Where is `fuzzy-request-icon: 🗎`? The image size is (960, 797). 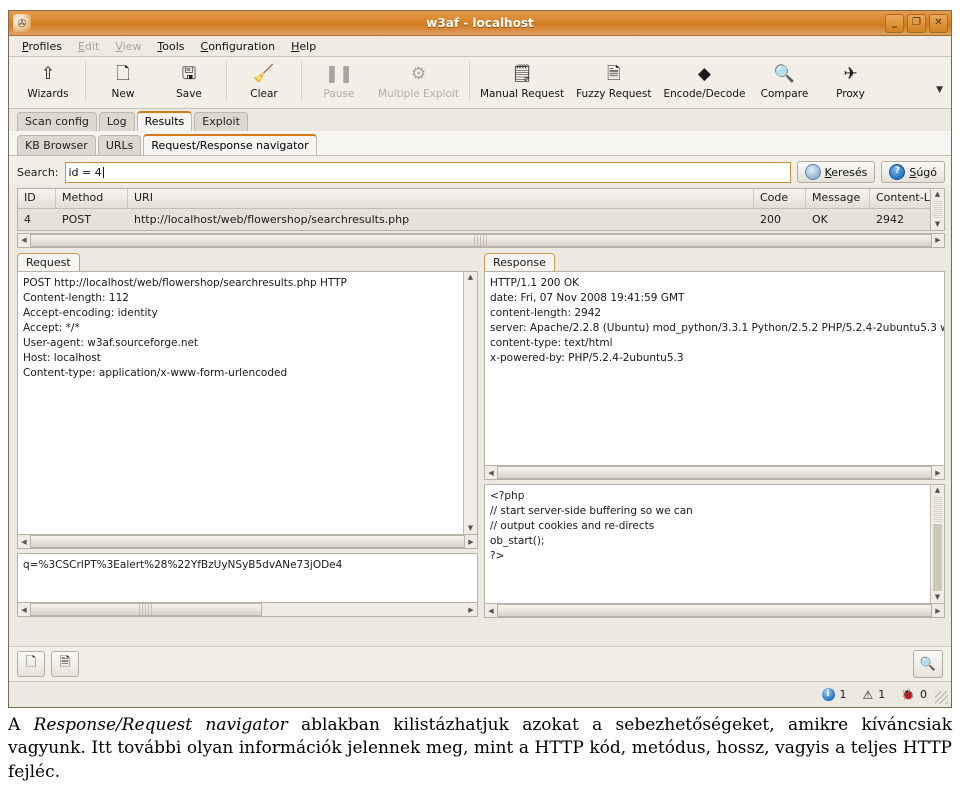
fuzzy-request-icon: 🗎 is located at coordinates (613, 73).